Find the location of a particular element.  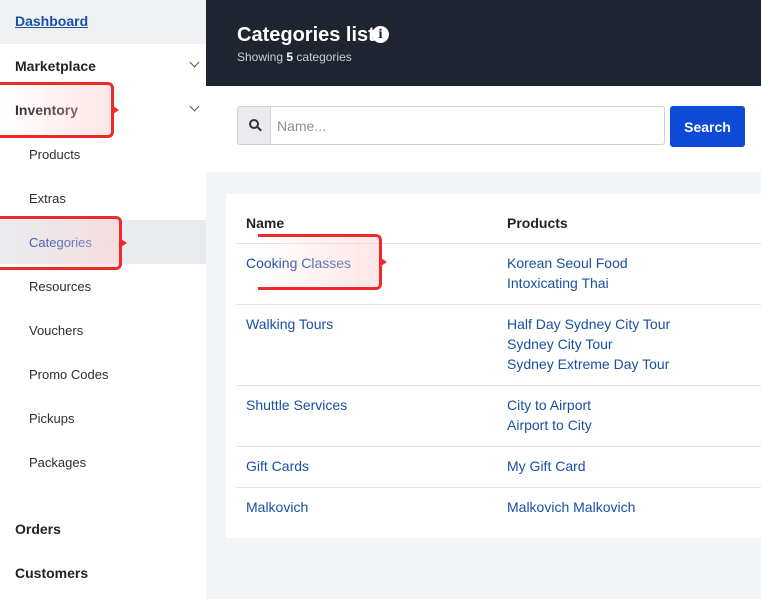

category-products: My Gift Card is located at coordinates (546, 466).